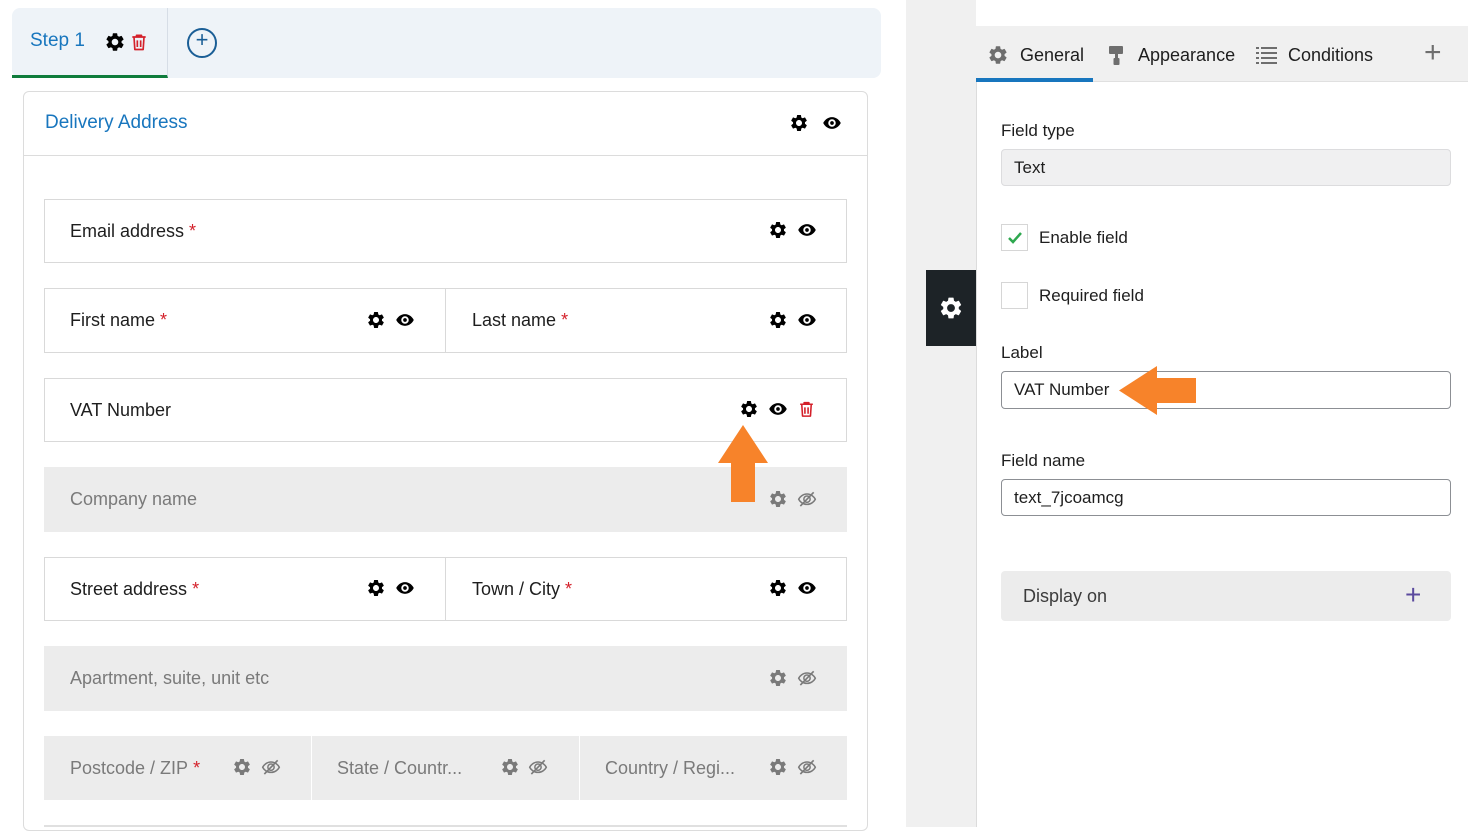 This screenshot has width=1468, height=831. What do you see at coordinates (538, 767) in the screenshot?
I see `field-state-eye-off-icon` at bounding box center [538, 767].